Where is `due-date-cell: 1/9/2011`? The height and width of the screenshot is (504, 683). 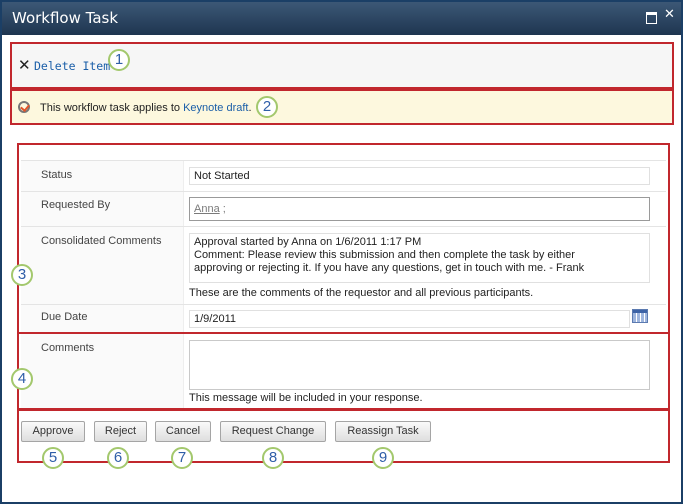
due-date-cell: 1/9/2011 is located at coordinates (424, 319).